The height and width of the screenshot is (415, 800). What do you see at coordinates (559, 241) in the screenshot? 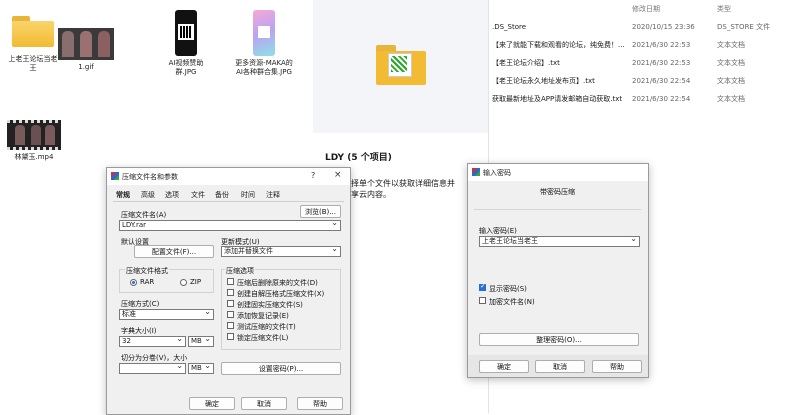
I see `password-field: 上老王论坛当老王` at bounding box center [559, 241].